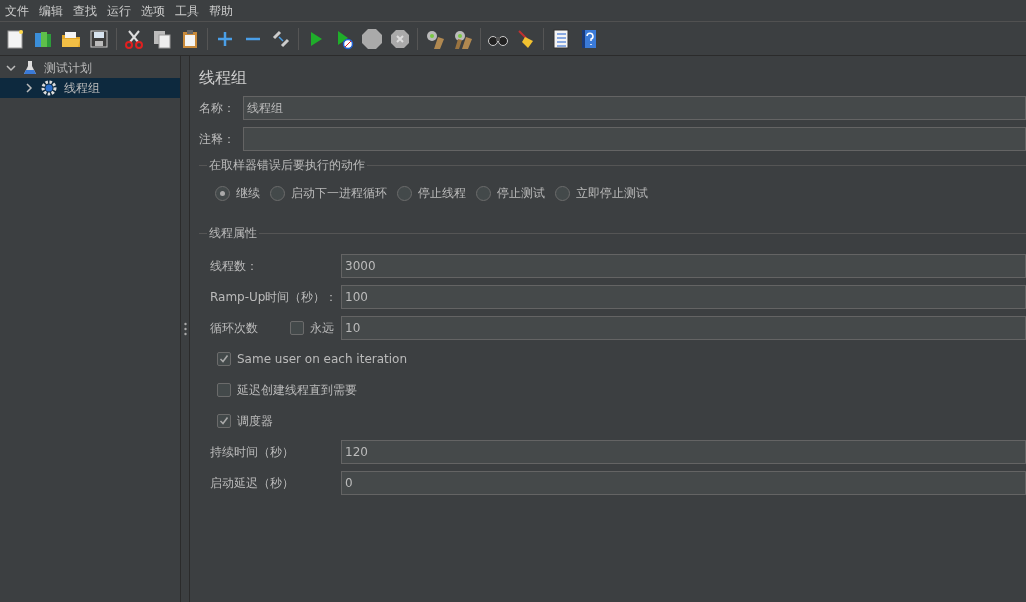 This screenshot has height=602, width=1026. What do you see at coordinates (252, 483) in the screenshot?
I see `field-label: 启动延迟（秒）` at bounding box center [252, 483].